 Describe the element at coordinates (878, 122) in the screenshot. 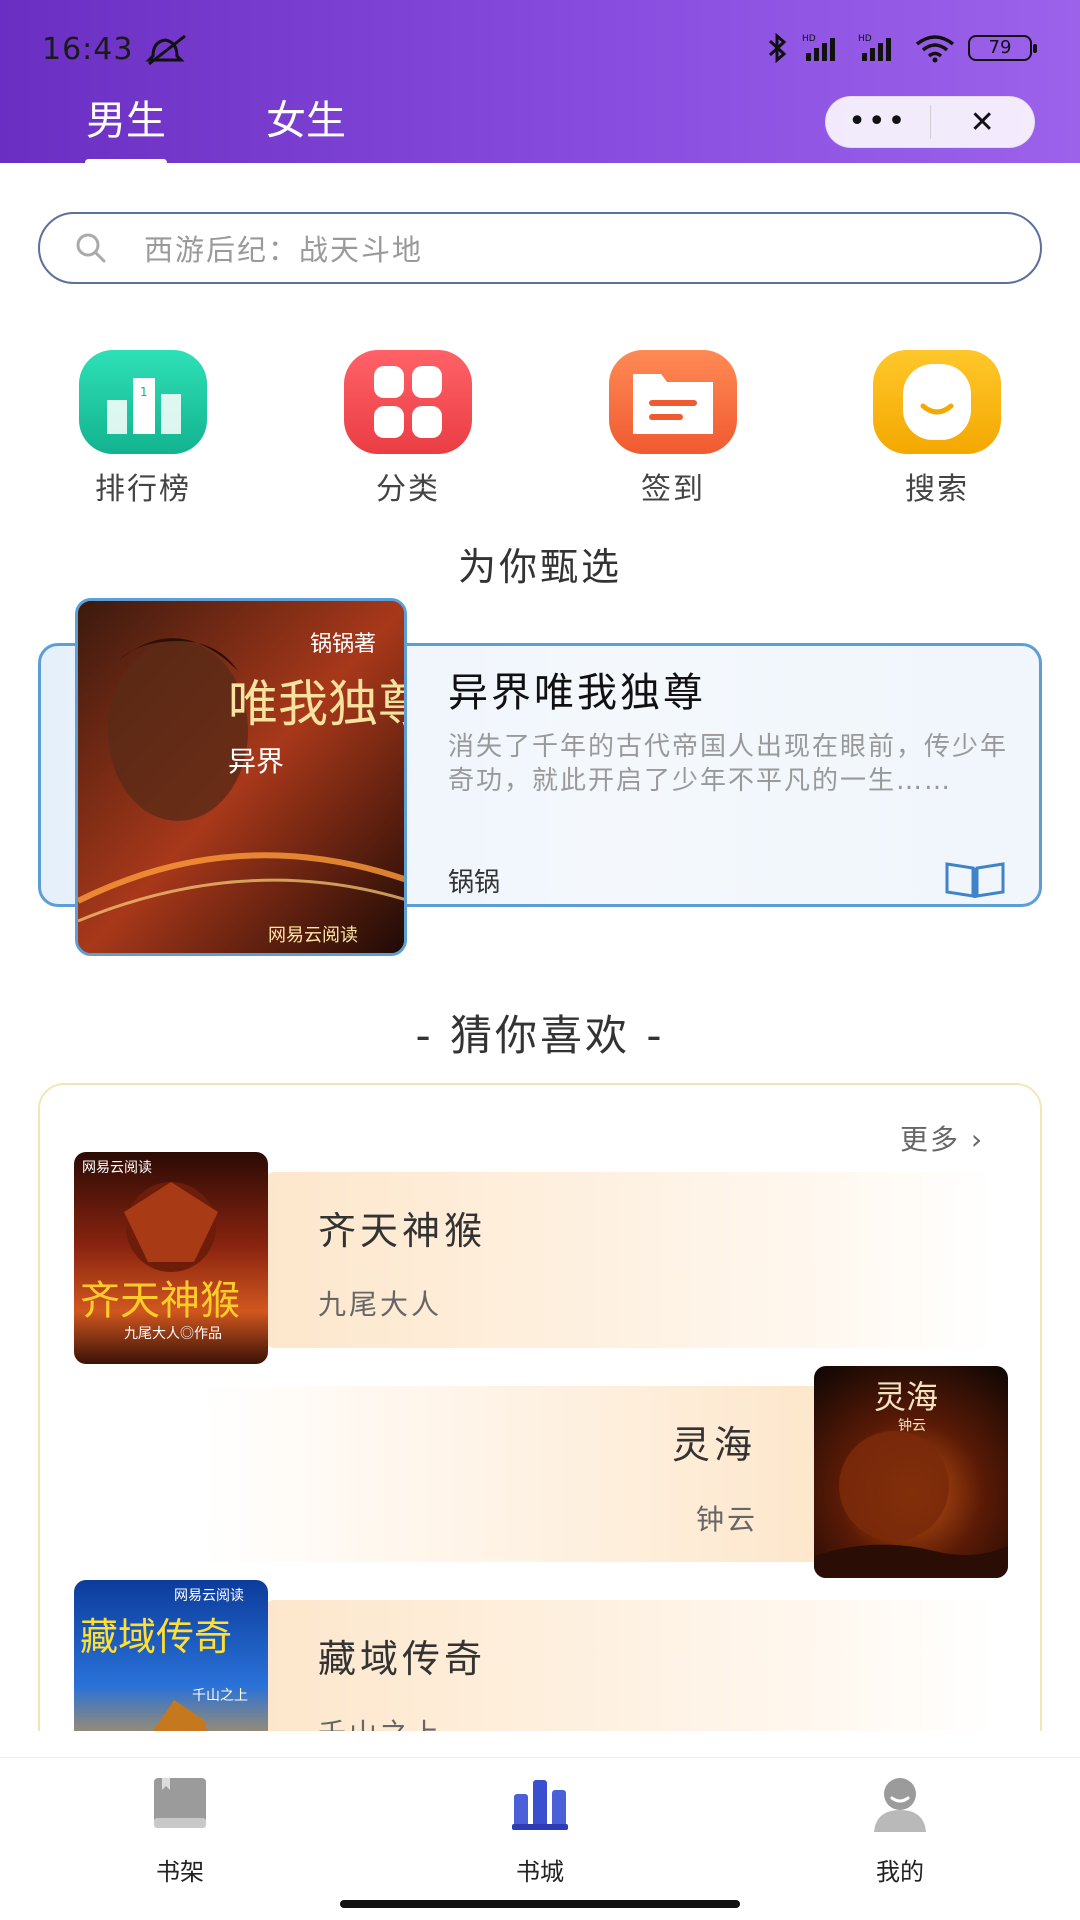

I see `more-menu-button: •••` at that location.